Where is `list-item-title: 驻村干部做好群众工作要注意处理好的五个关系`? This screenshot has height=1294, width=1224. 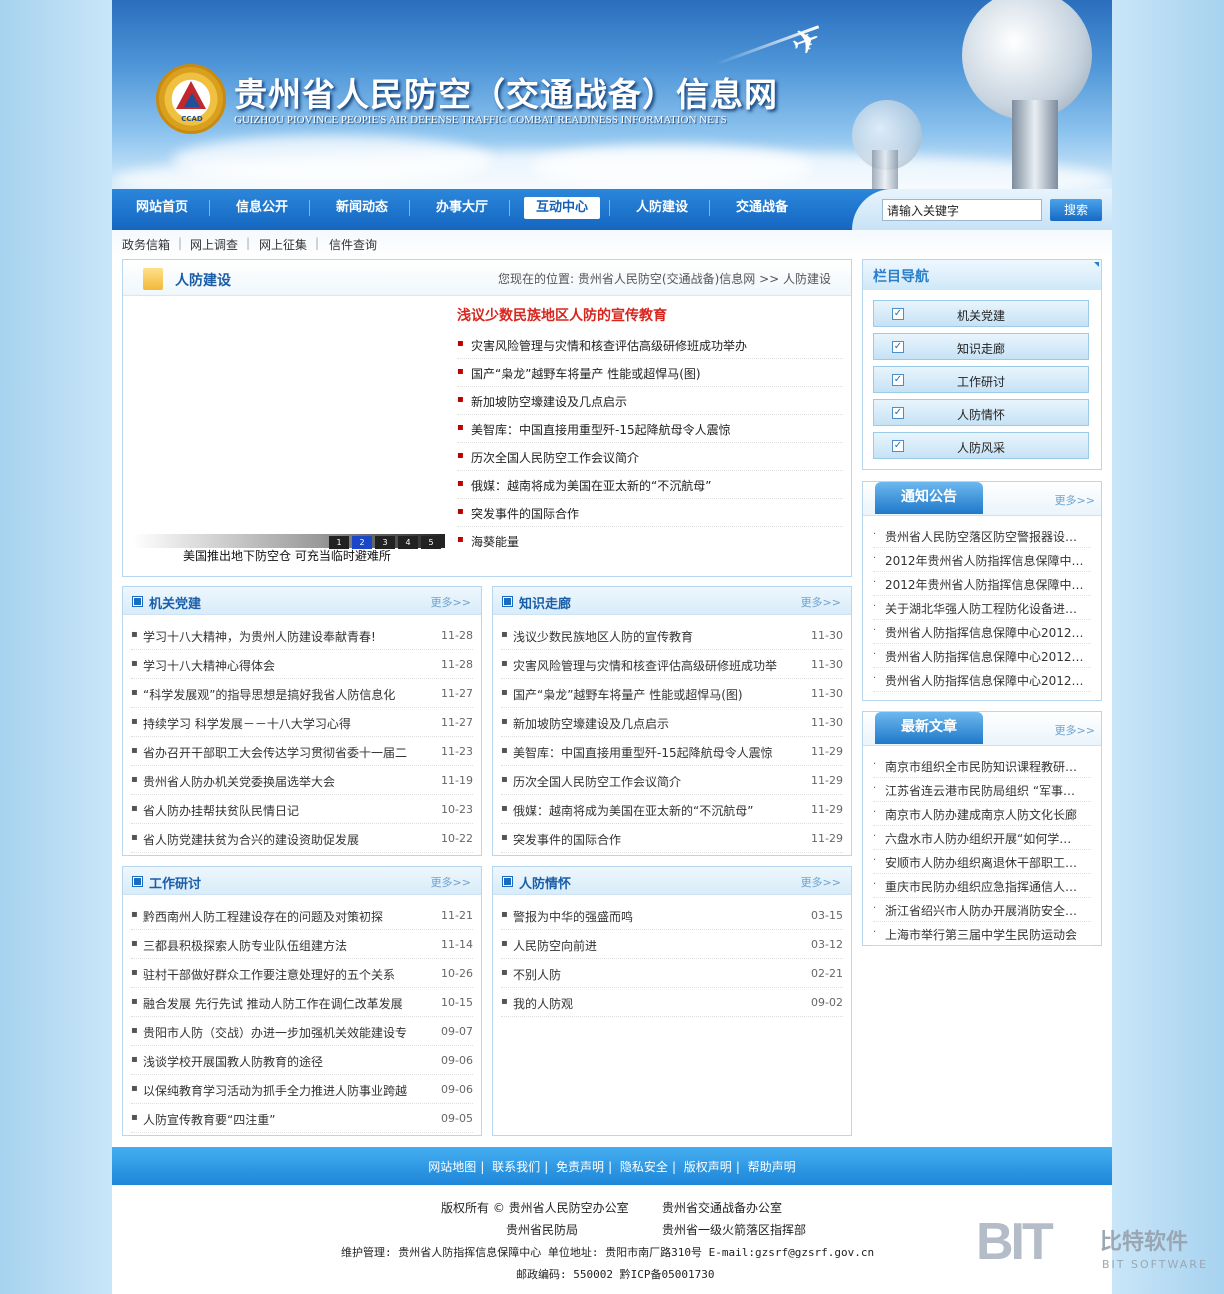
list-item-title: 驻村干部做好群众工作要注意处理好的五个关系 is located at coordinates (269, 974).